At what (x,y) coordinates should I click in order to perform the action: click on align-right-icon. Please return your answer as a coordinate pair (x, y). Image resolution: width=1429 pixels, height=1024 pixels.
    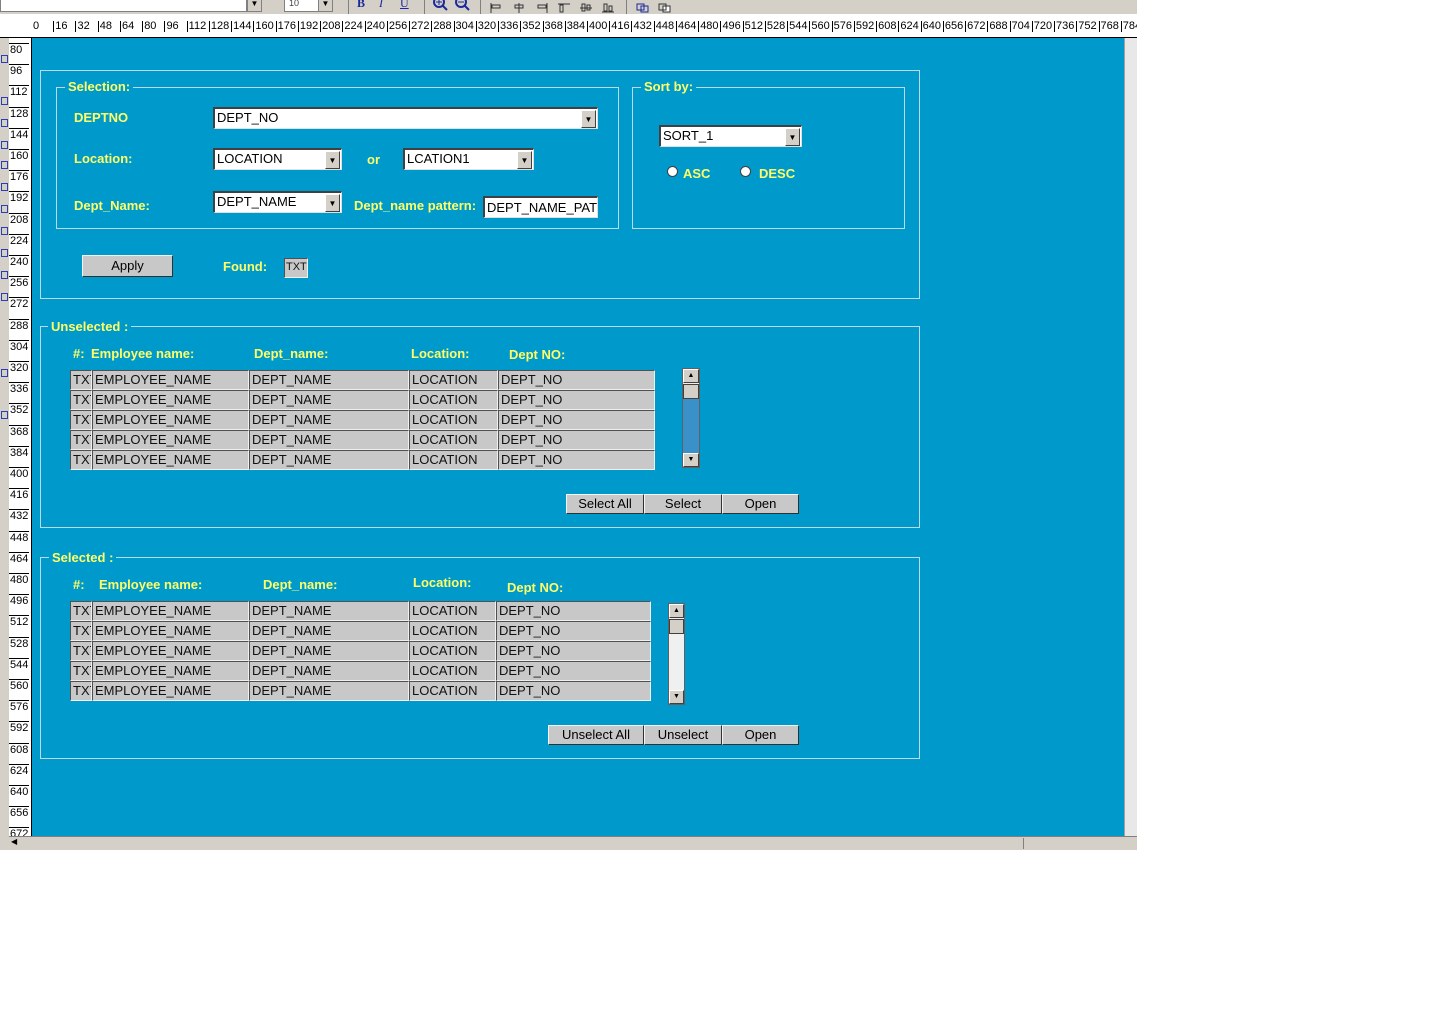
    Looking at the image, I should click on (542, 7).